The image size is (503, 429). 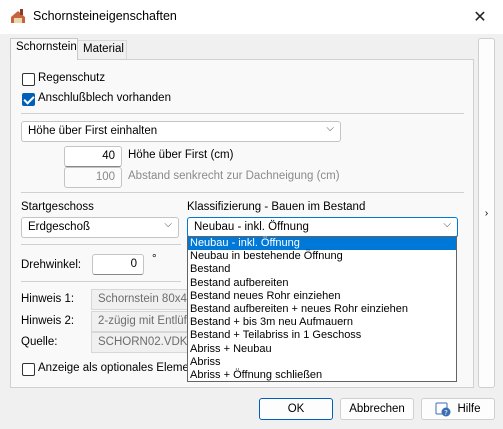 What do you see at coordinates (93, 131) in the screenshot?
I see `hoehe-mode-value: Höhe über First einhalten` at bounding box center [93, 131].